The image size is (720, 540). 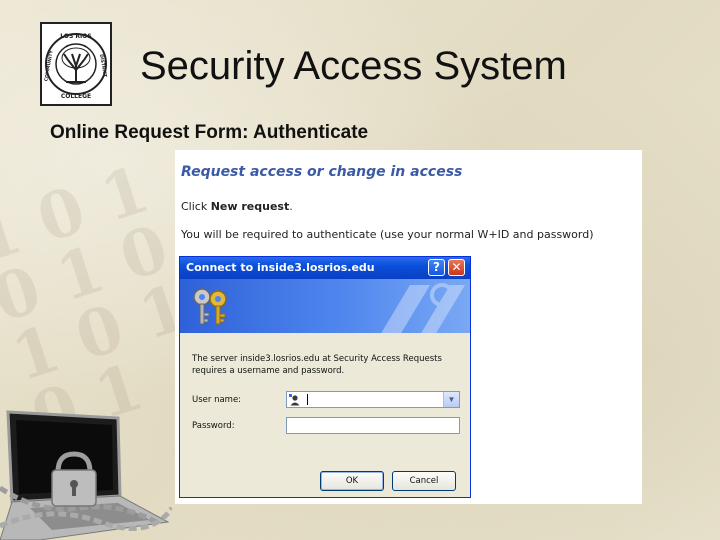 What do you see at coordinates (373, 425) in the screenshot?
I see `password-field` at bounding box center [373, 425].